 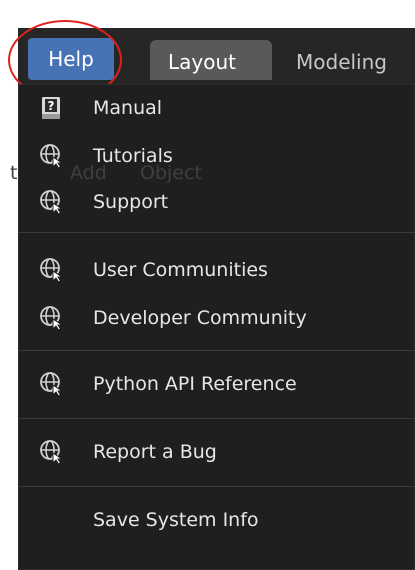 I want to click on menu-item-developer-community: Developer Community, so click(x=216, y=318).